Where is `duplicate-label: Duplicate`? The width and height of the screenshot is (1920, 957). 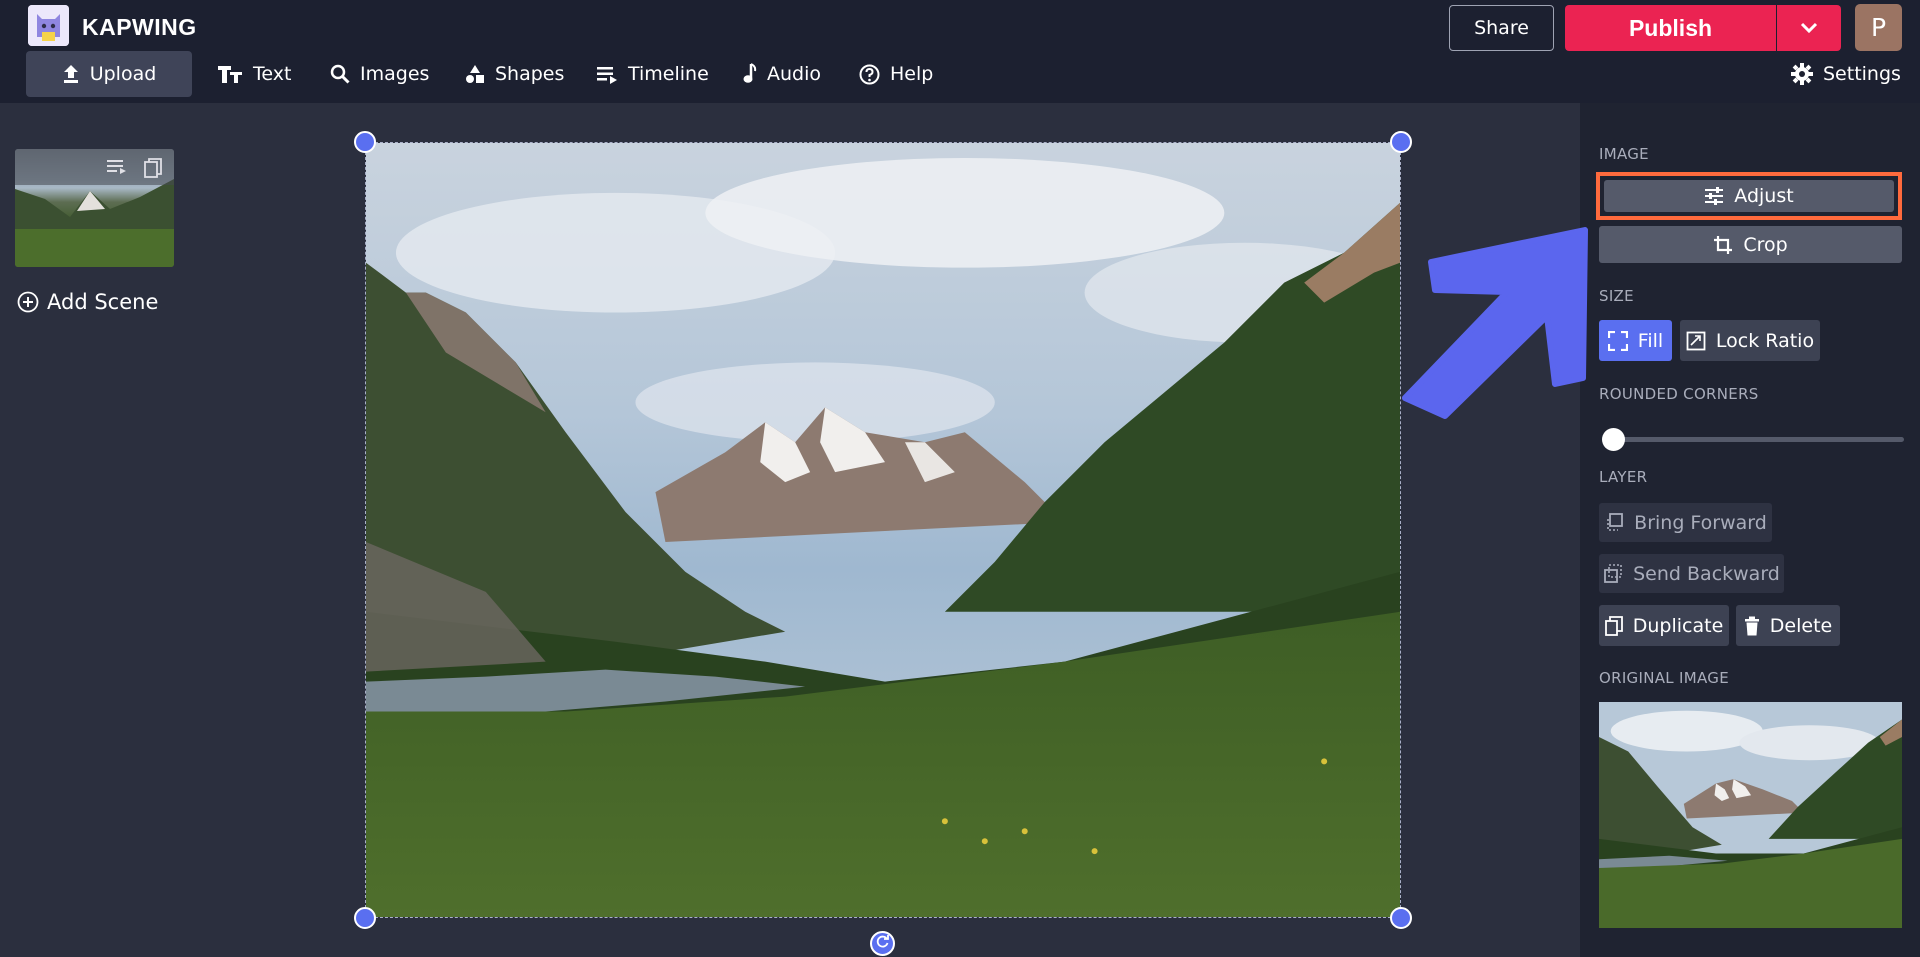 duplicate-label: Duplicate is located at coordinates (1678, 625).